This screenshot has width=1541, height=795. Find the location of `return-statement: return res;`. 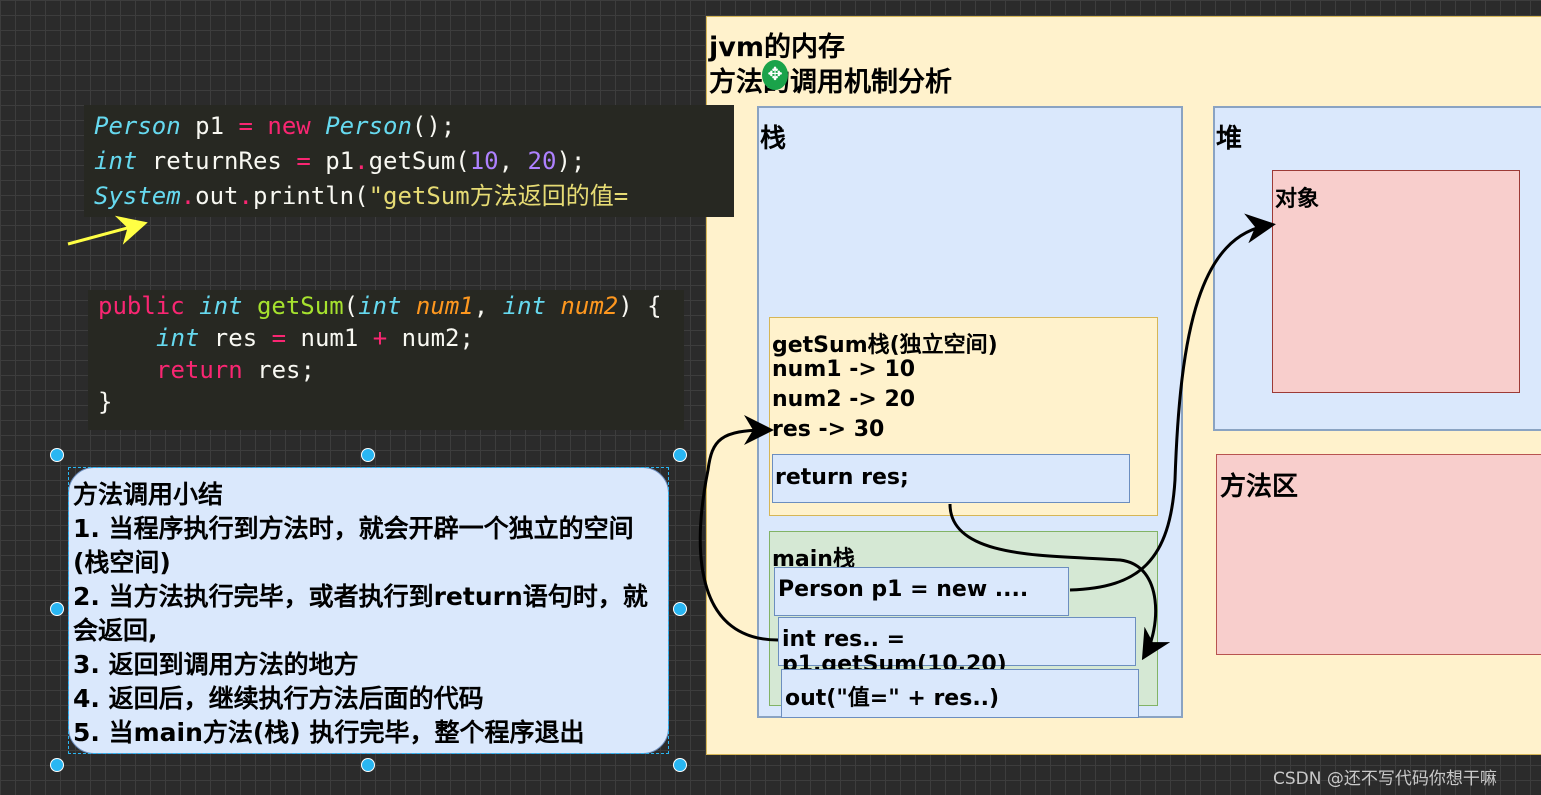

return-statement: return res; is located at coordinates (951, 478).